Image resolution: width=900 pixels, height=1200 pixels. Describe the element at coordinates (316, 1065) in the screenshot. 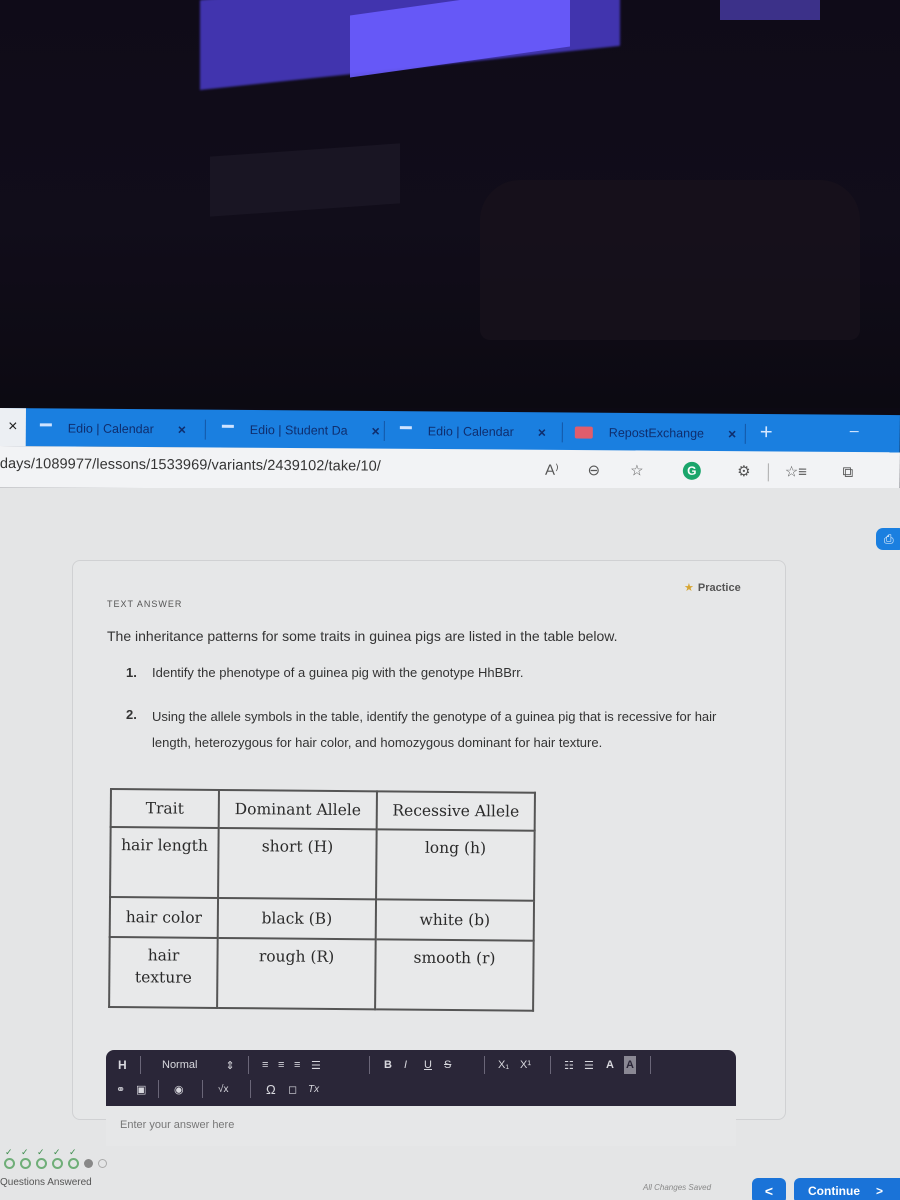

I see `align-justify-icon: ☰` at that location.